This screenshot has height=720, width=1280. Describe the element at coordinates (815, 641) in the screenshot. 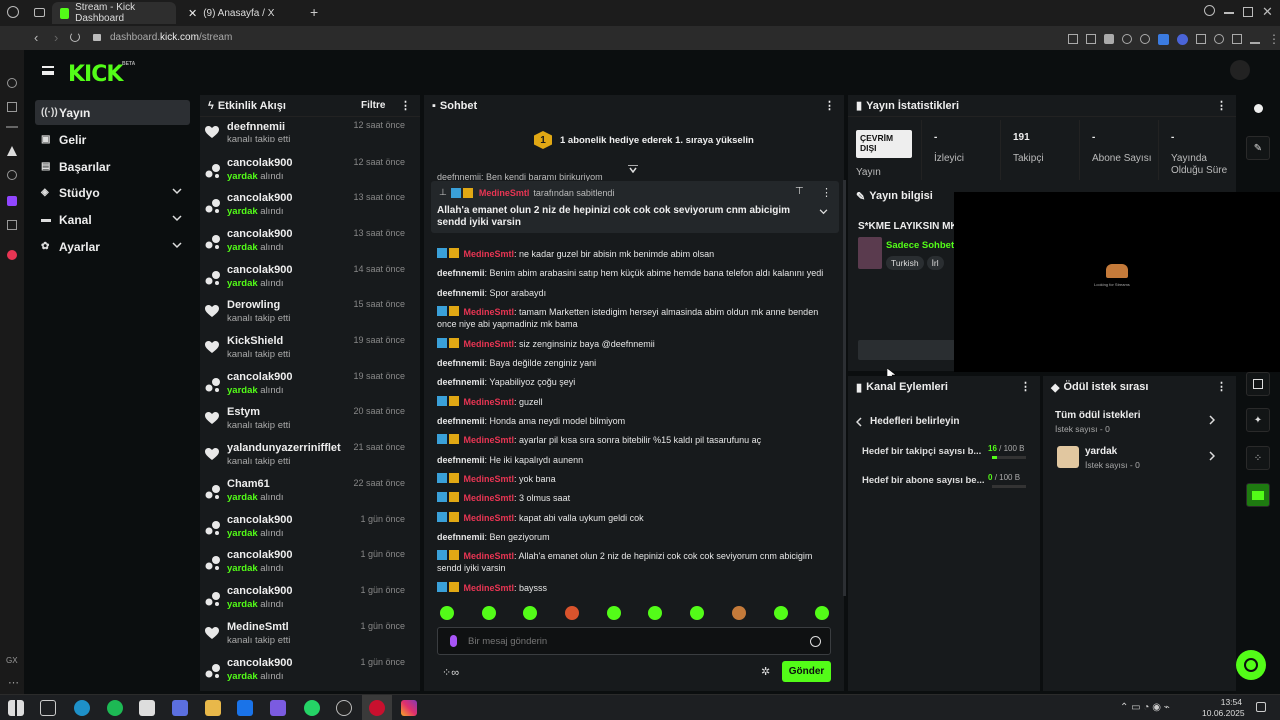

I see `emoji-picker-icon` at that location.